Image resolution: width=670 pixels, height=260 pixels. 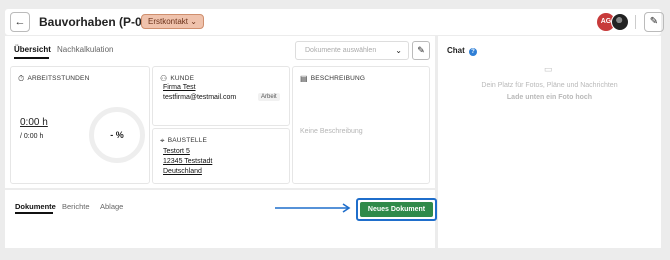 What do you see at coordinates (182, 171) in the screenshot?
I see `site-country: Deutschland` at bounding box center [182, 171].